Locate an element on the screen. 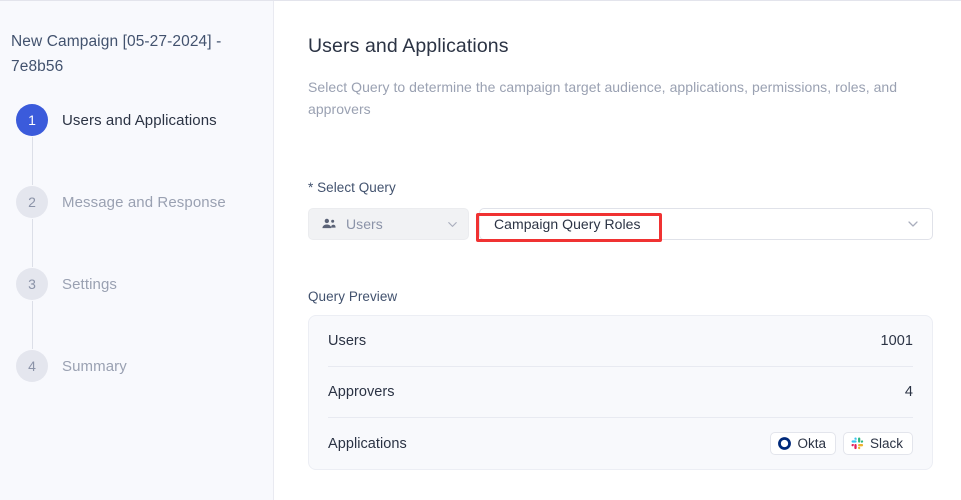 The image size is (961, 500). step-number-badge-2: 2 is located at coordinates (32, 202).